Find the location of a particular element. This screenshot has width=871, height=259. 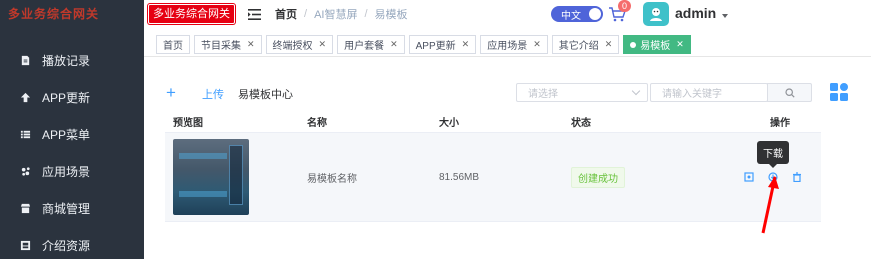

sidebar-menu: 播放记录 APP更新 APP菜单 应用场景 商城管理 介绍资源 is located at coordinates (72, 150).